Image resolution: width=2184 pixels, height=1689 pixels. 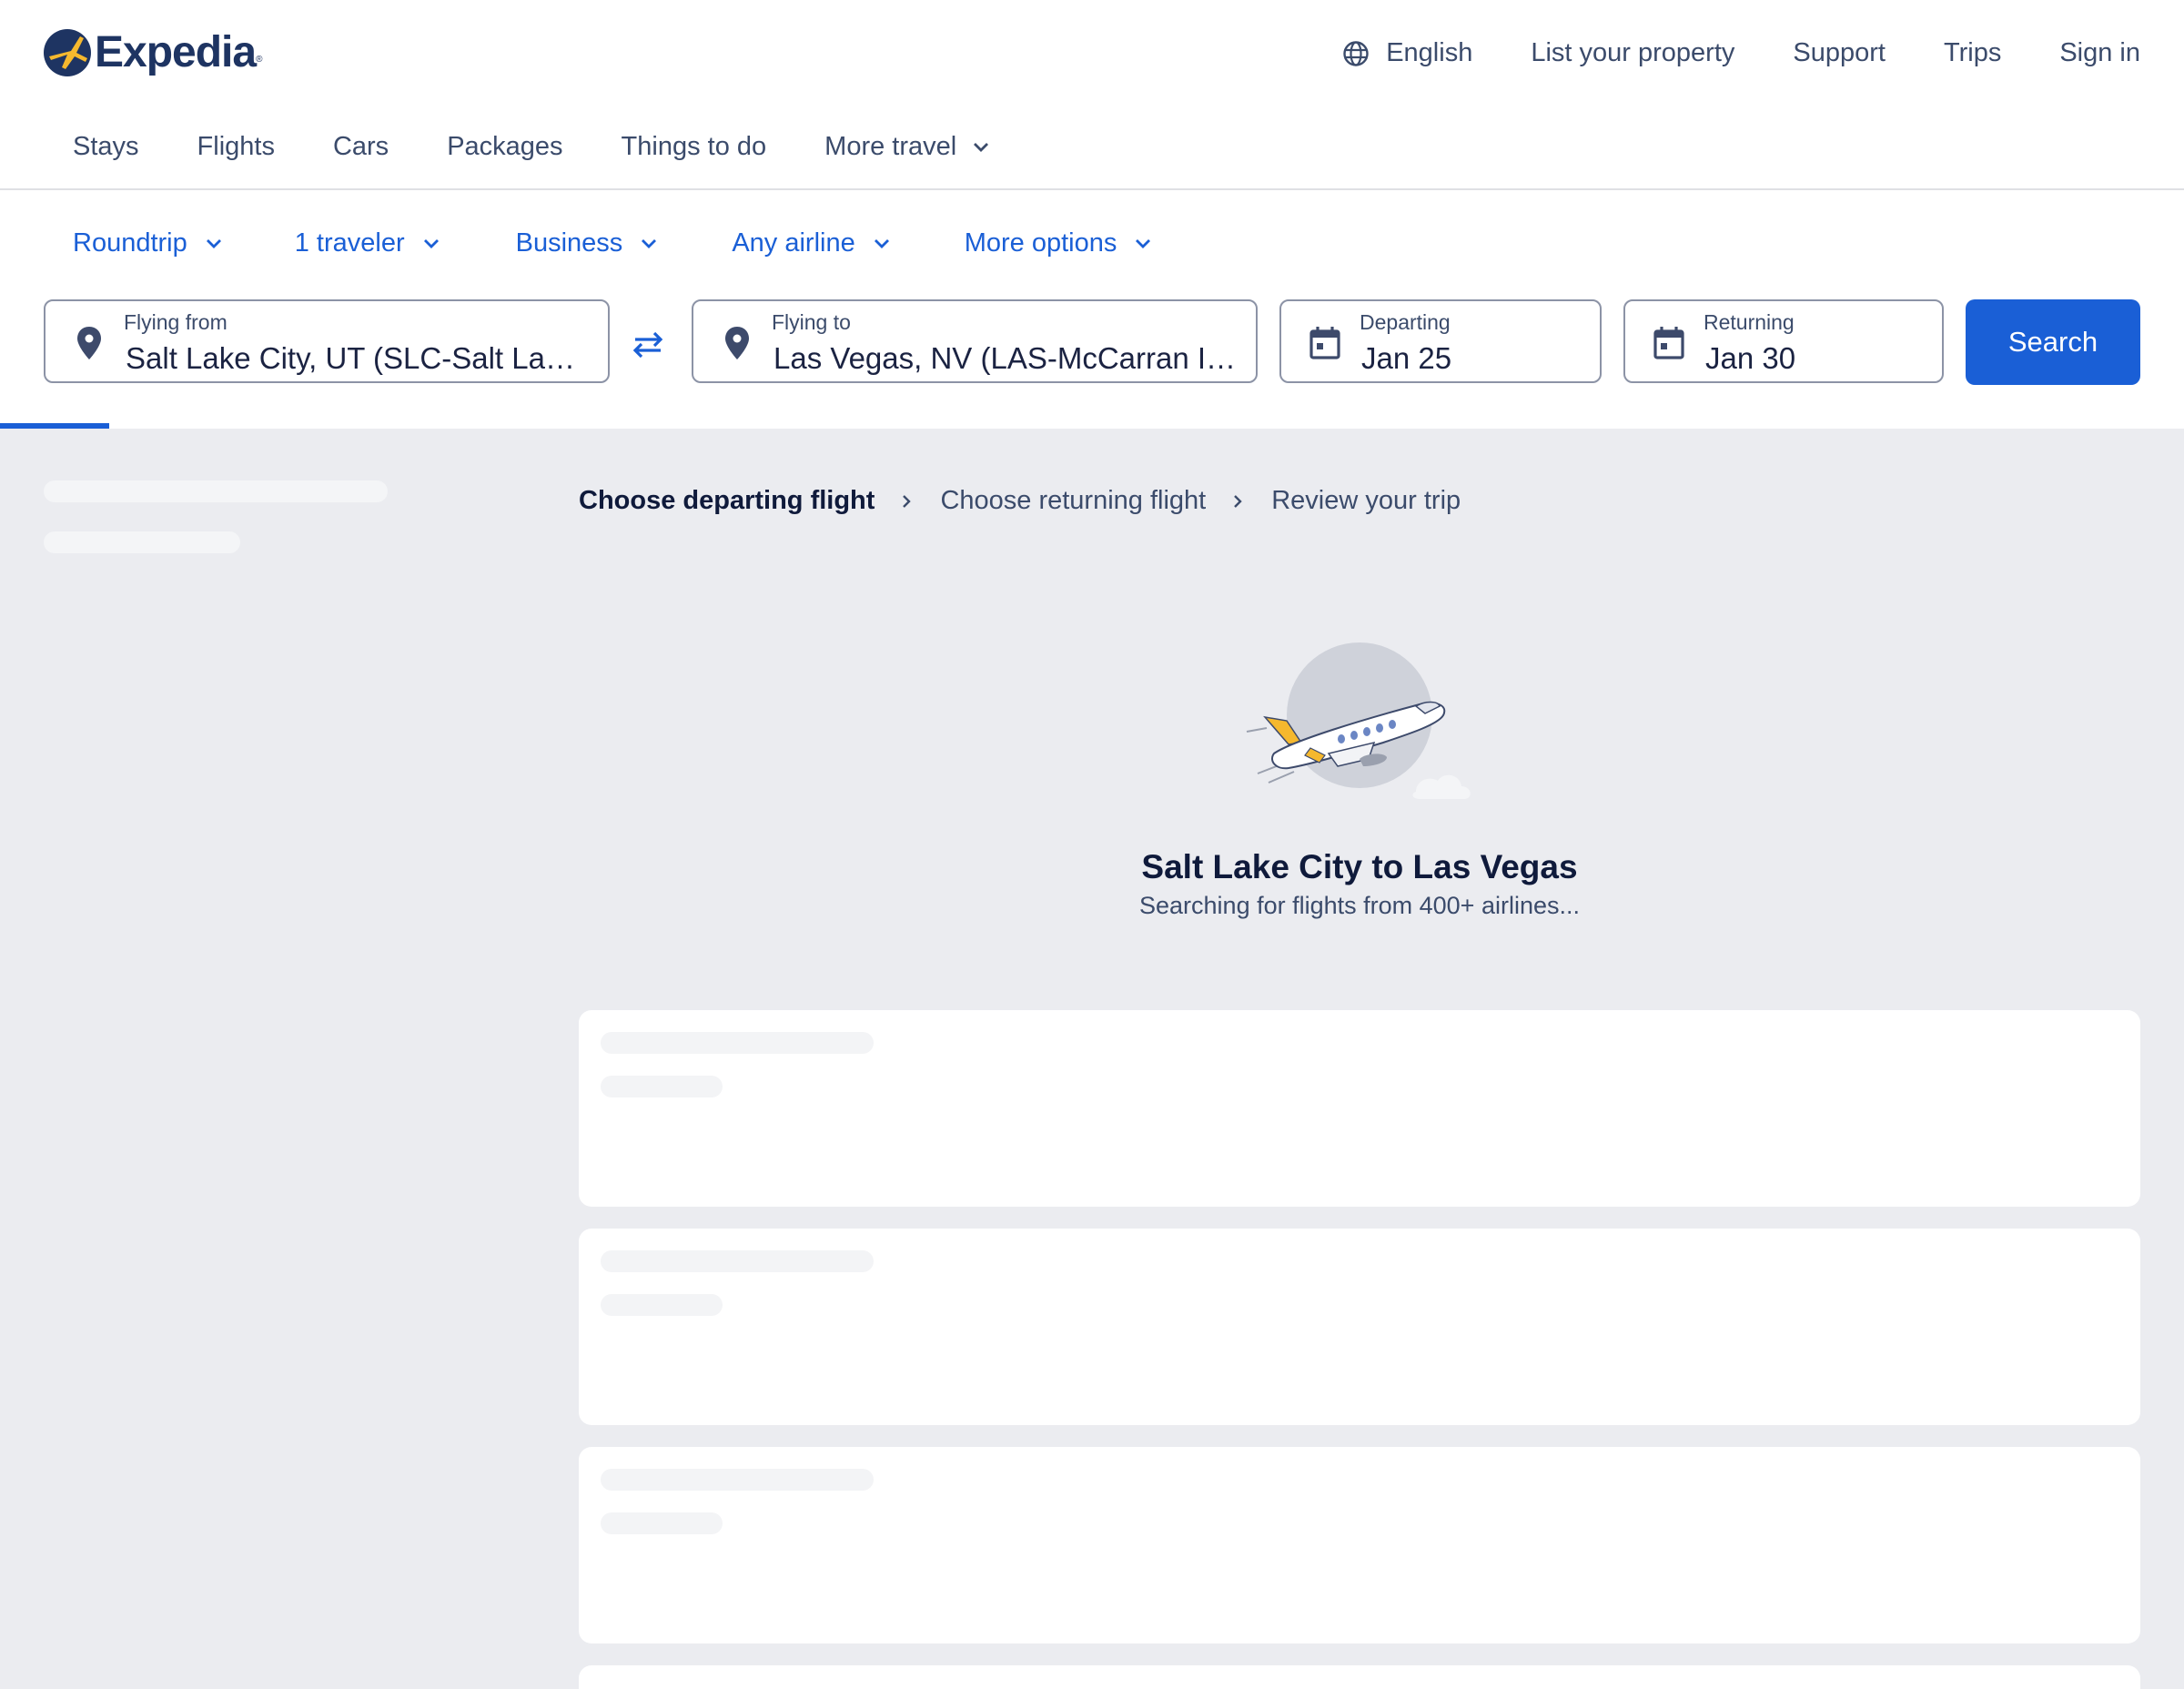 What do you see at coordinates (891, 146) in the screenshot?
I see `more-travel-label: More travel` at bounding box center [891, 146].